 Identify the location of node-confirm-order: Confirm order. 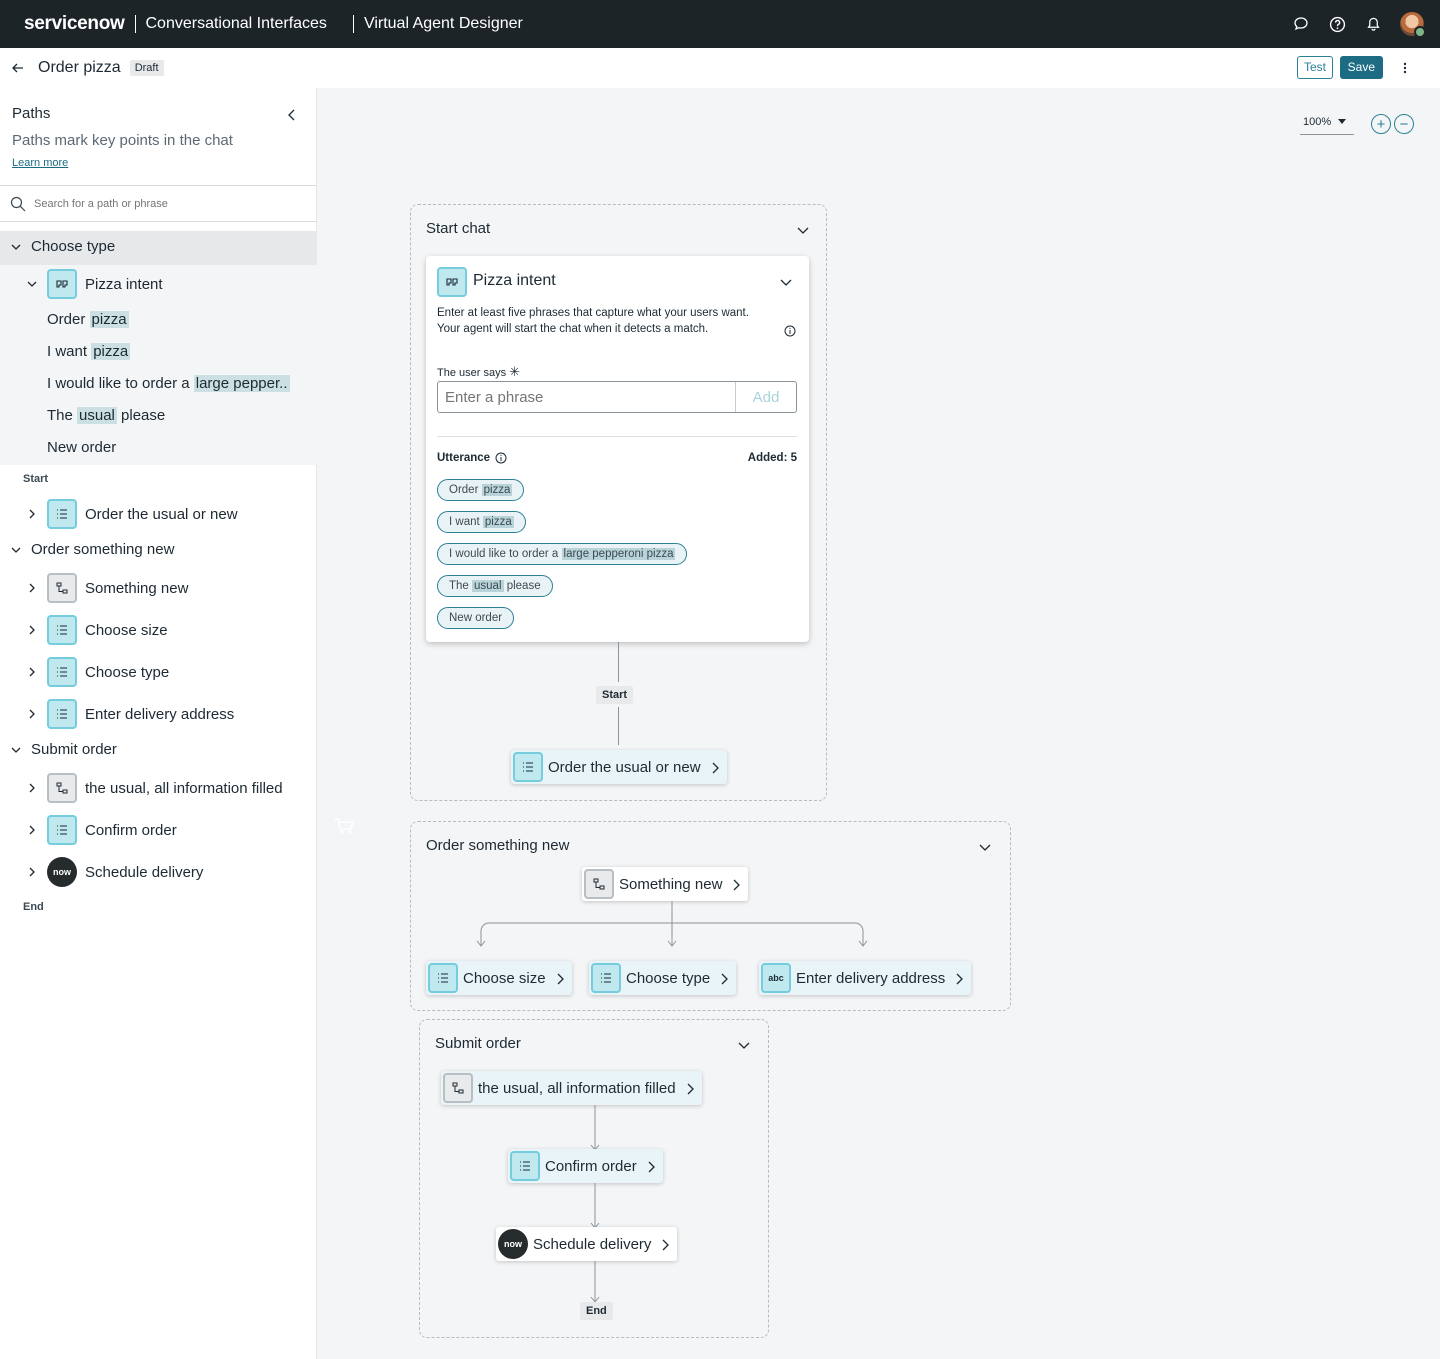
(585, 1166).